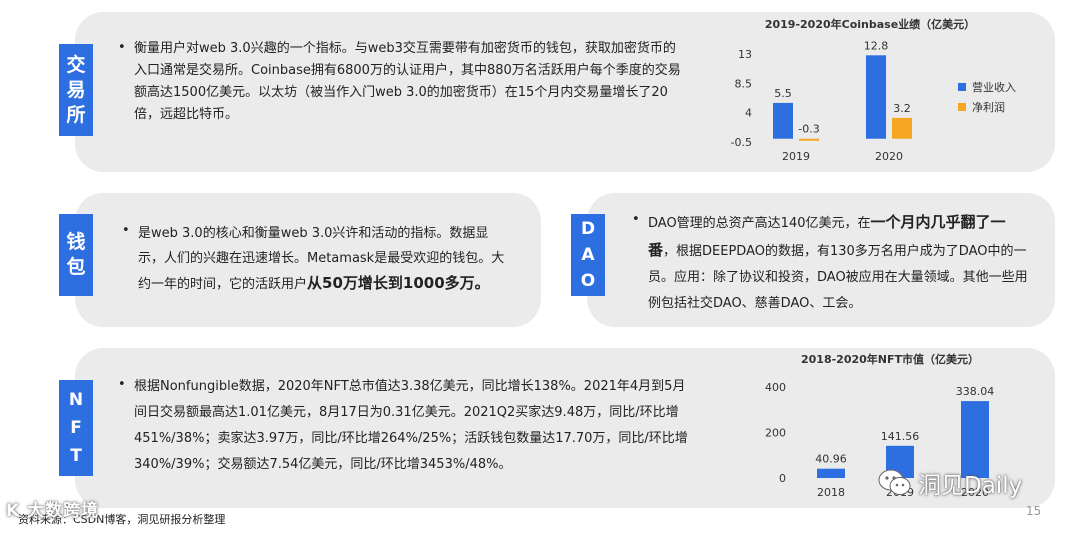 The height and width of the screenshot is (534, 1080). What do you see at coordinates (831, 492) in the screenshot?
I see `x-tick-label: 2018` at bounding box center [831, 492].